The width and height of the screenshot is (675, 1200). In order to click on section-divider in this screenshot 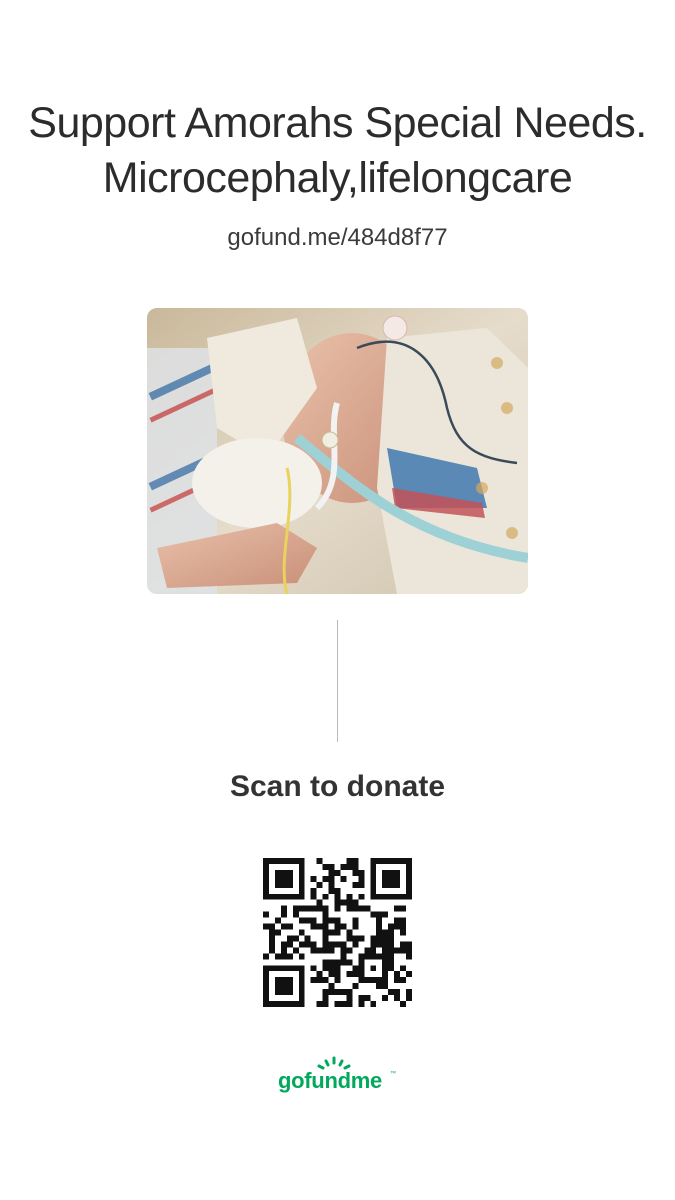, I will do `click(337, 681)`.